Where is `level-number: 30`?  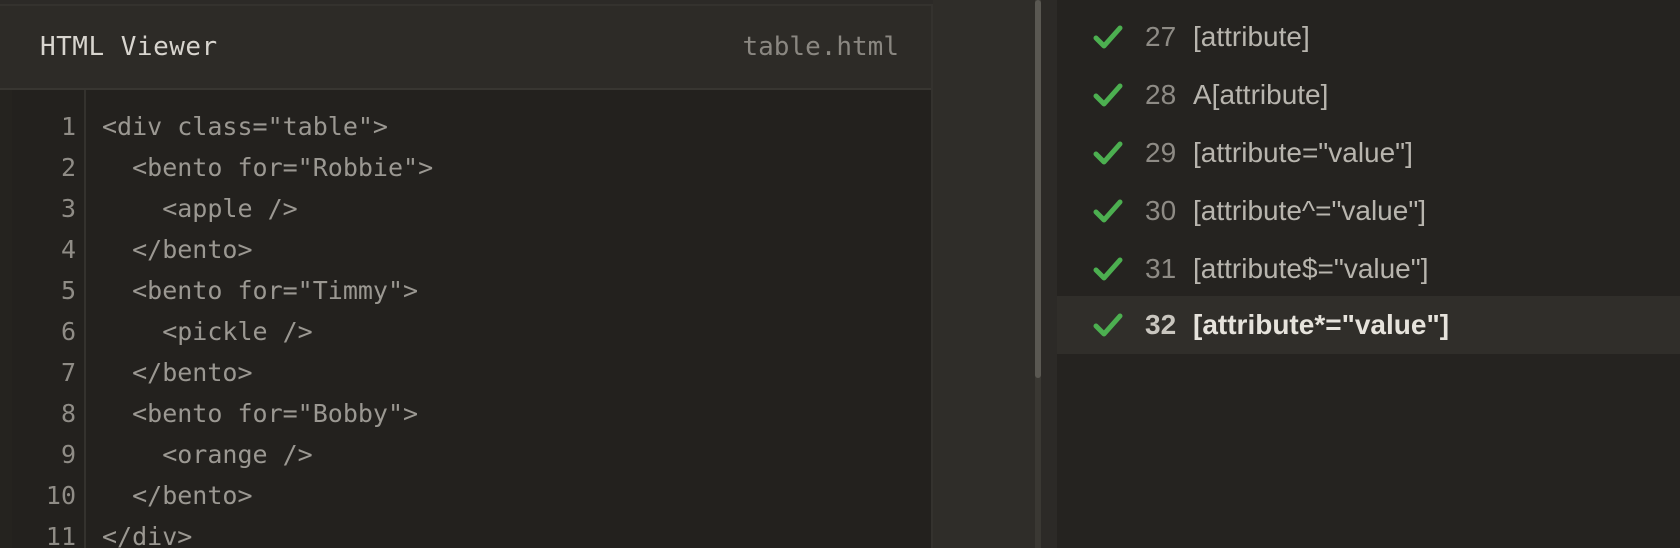
level-number: 30 is located at coordinates (1161, 210).